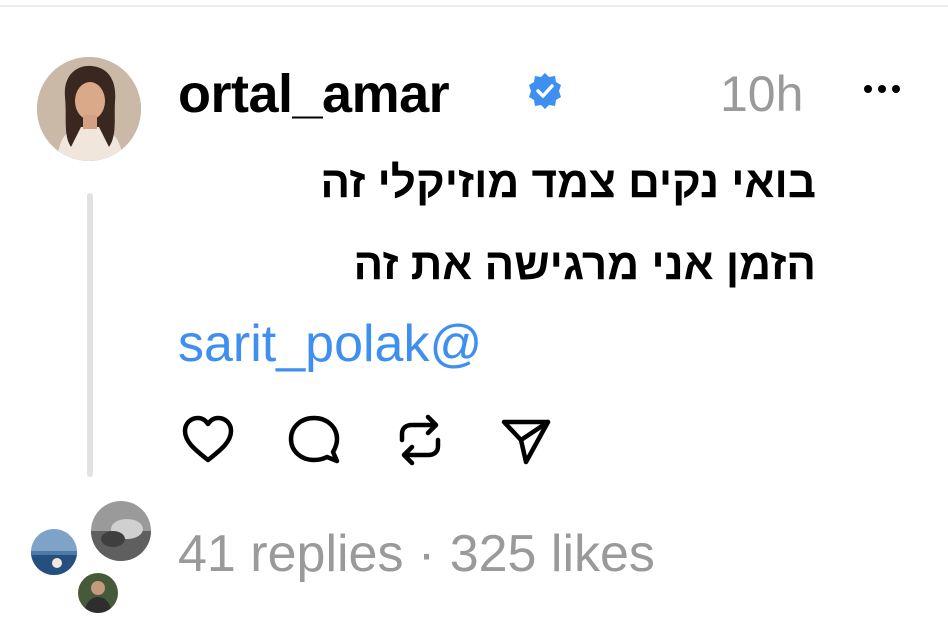  I want to click on repost-button, so click(420, 440).